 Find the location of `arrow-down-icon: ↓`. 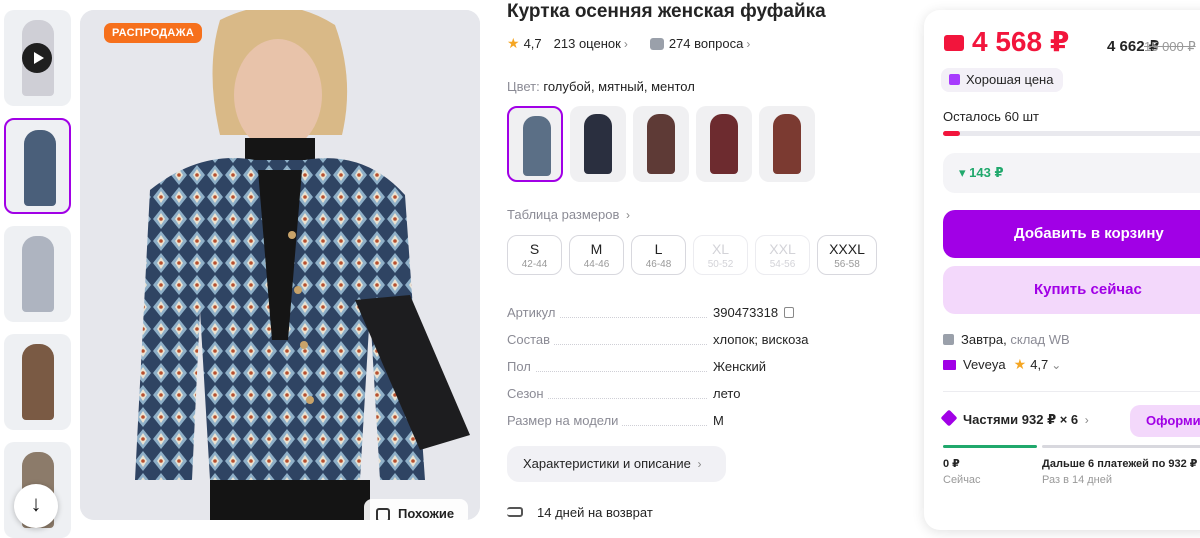

arrow-down-icon: ↓ is located at coordinates (36, 503).